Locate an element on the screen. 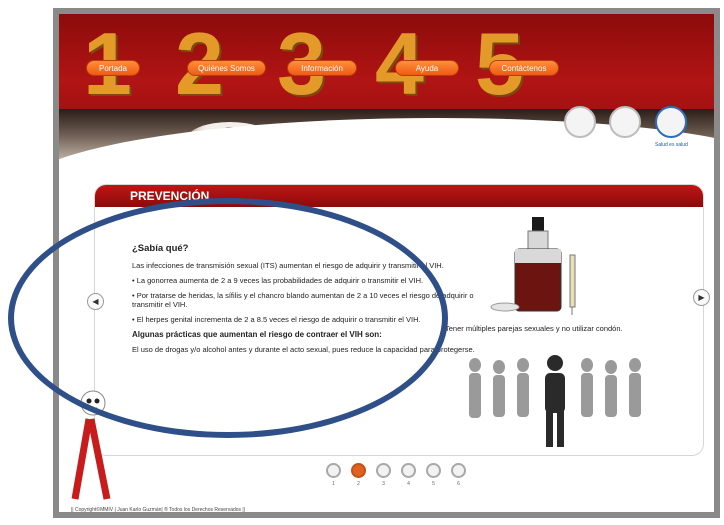 The height and width of the screenshot is (525, 724). page-dot-label-5: 5 is located at coordinates (433, 484).